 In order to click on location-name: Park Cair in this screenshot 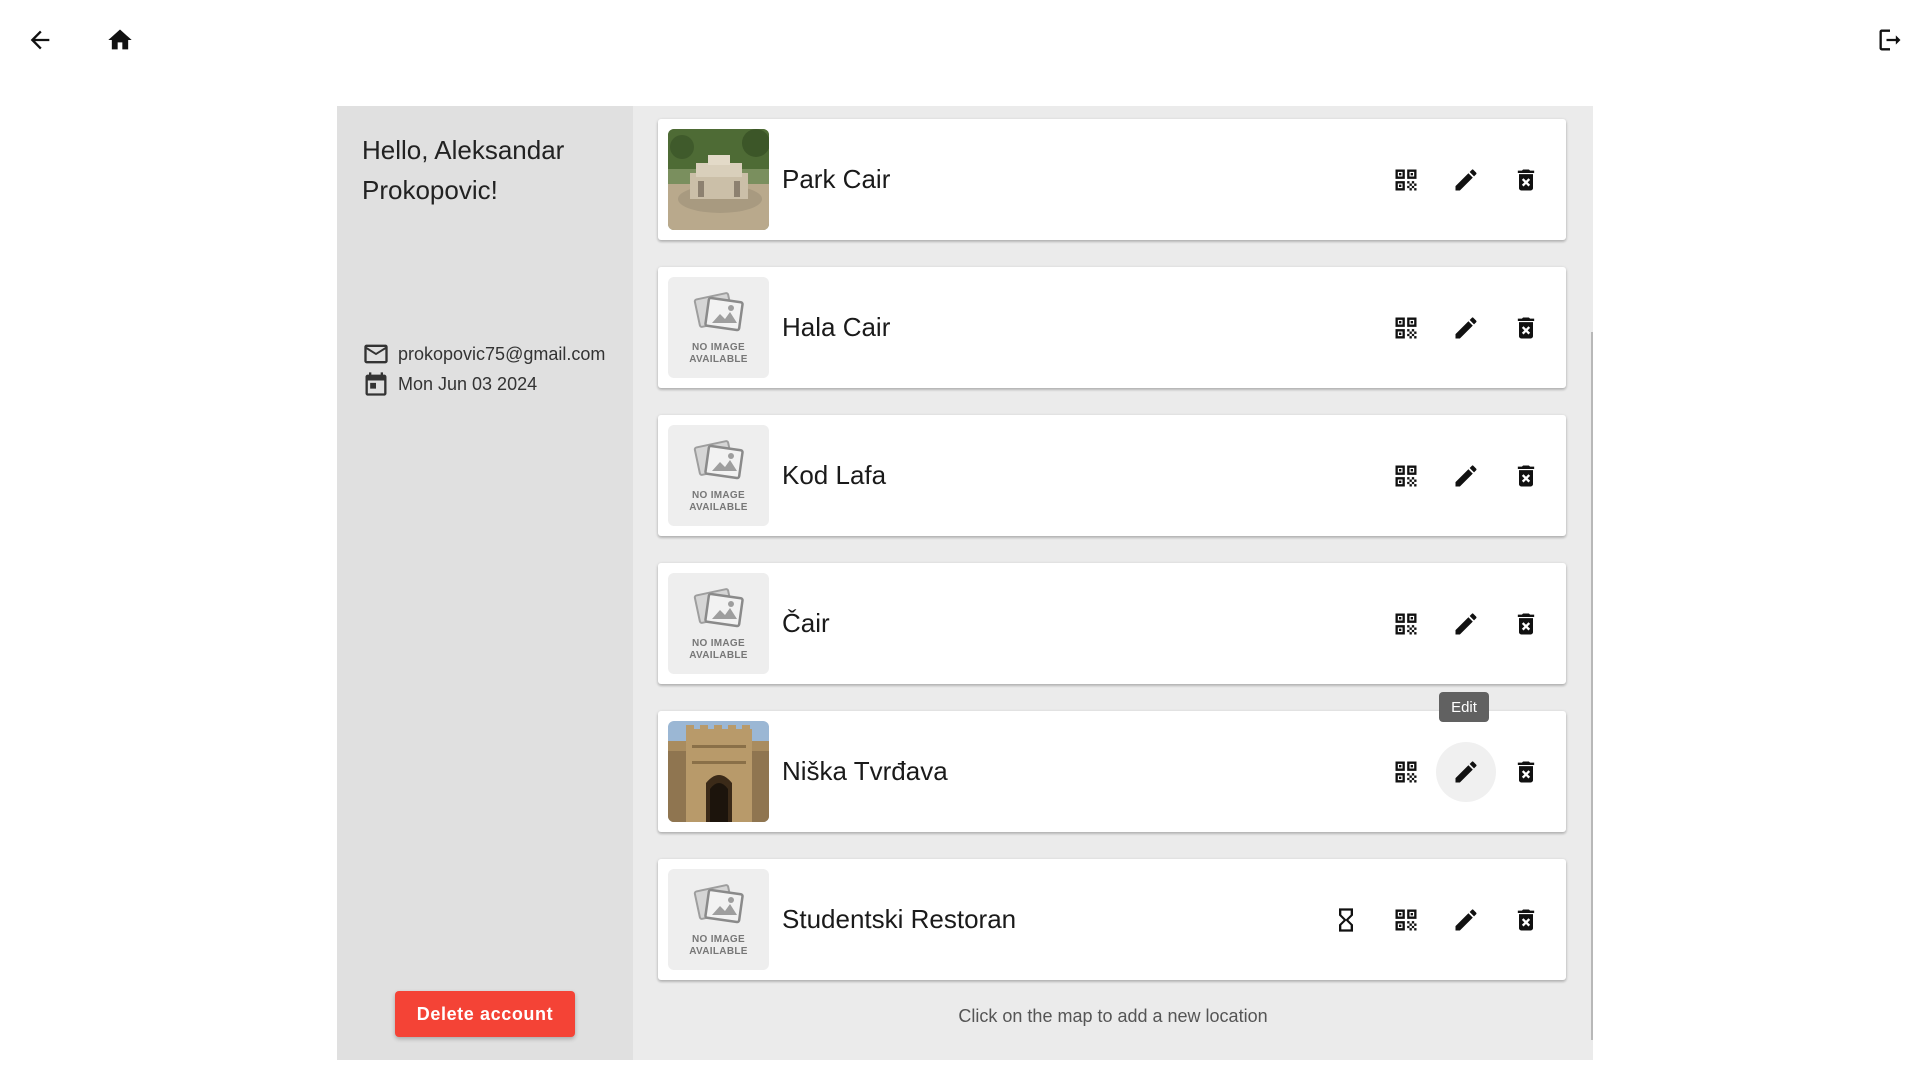, I will do `click(836, 179)`.